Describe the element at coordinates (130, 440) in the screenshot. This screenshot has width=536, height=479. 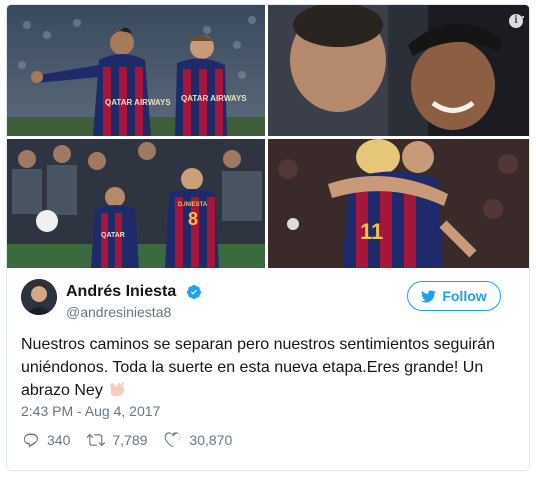
I see `retweet-count: 7,789` at that location.